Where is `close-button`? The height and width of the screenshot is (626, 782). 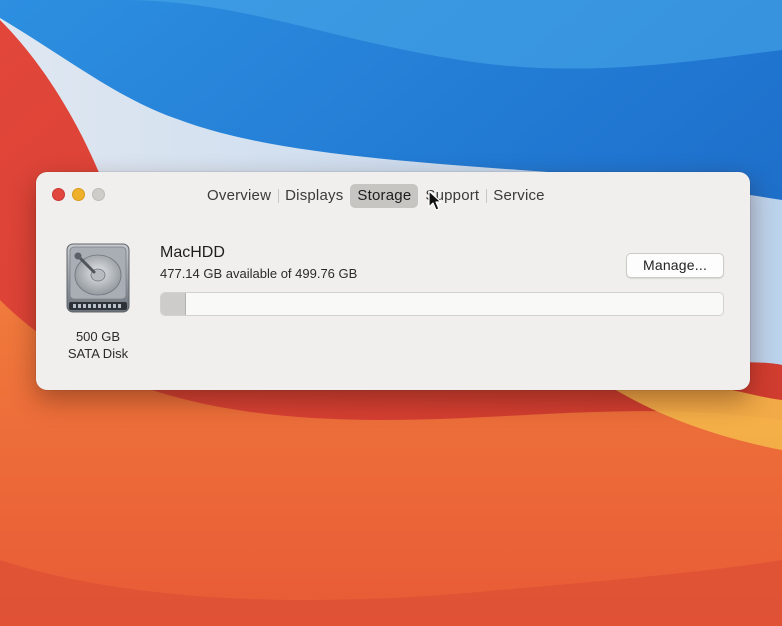 close-button is located at coordinates (58, 194).